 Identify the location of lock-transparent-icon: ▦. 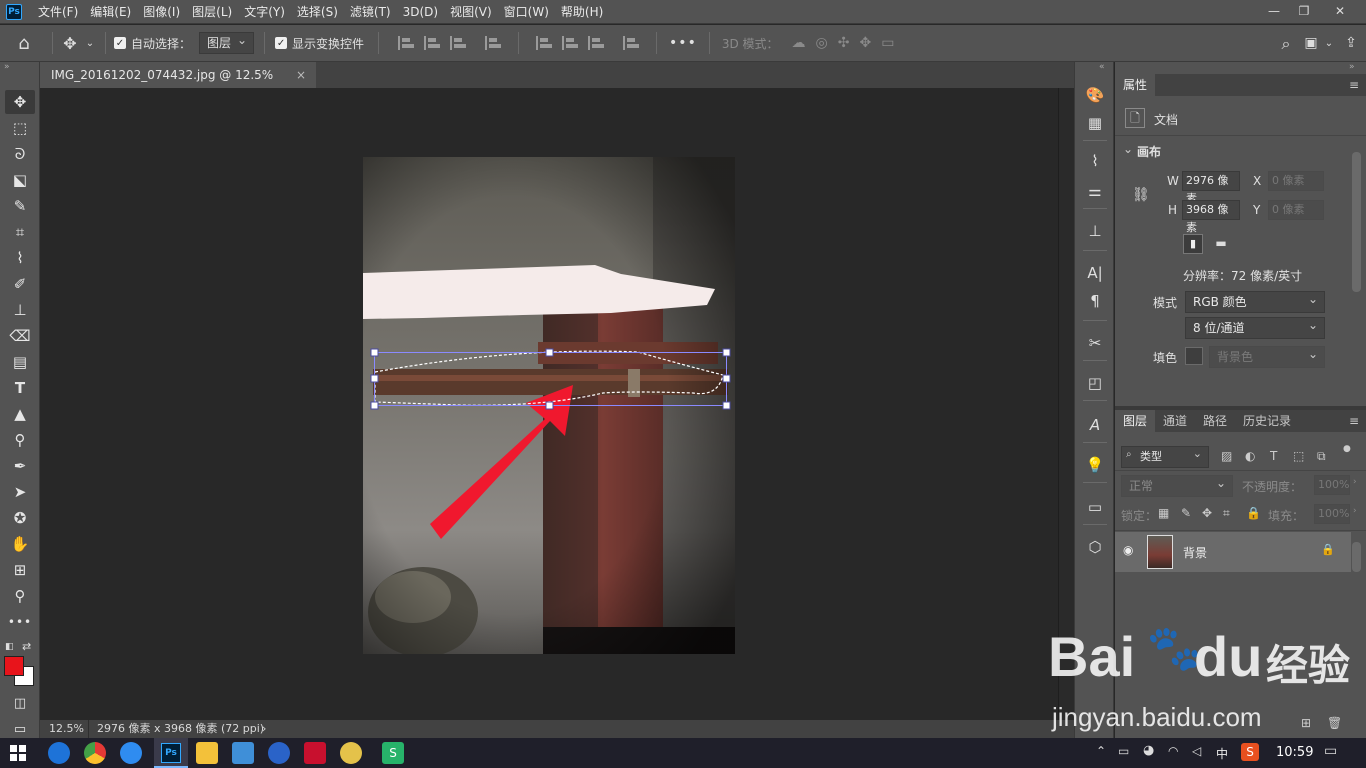
(1163, 513).